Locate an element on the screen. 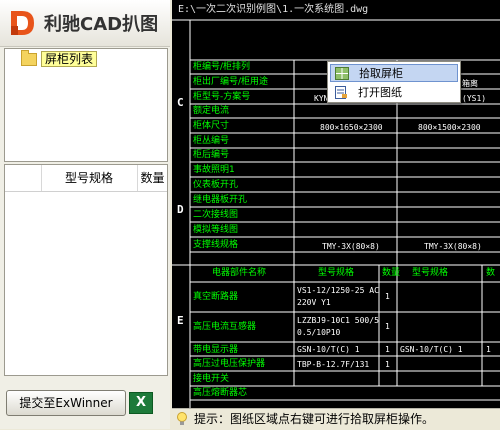 The image size is (500, 430). cad-value: 800×1650×2300 is located at coordinates (351, 127).